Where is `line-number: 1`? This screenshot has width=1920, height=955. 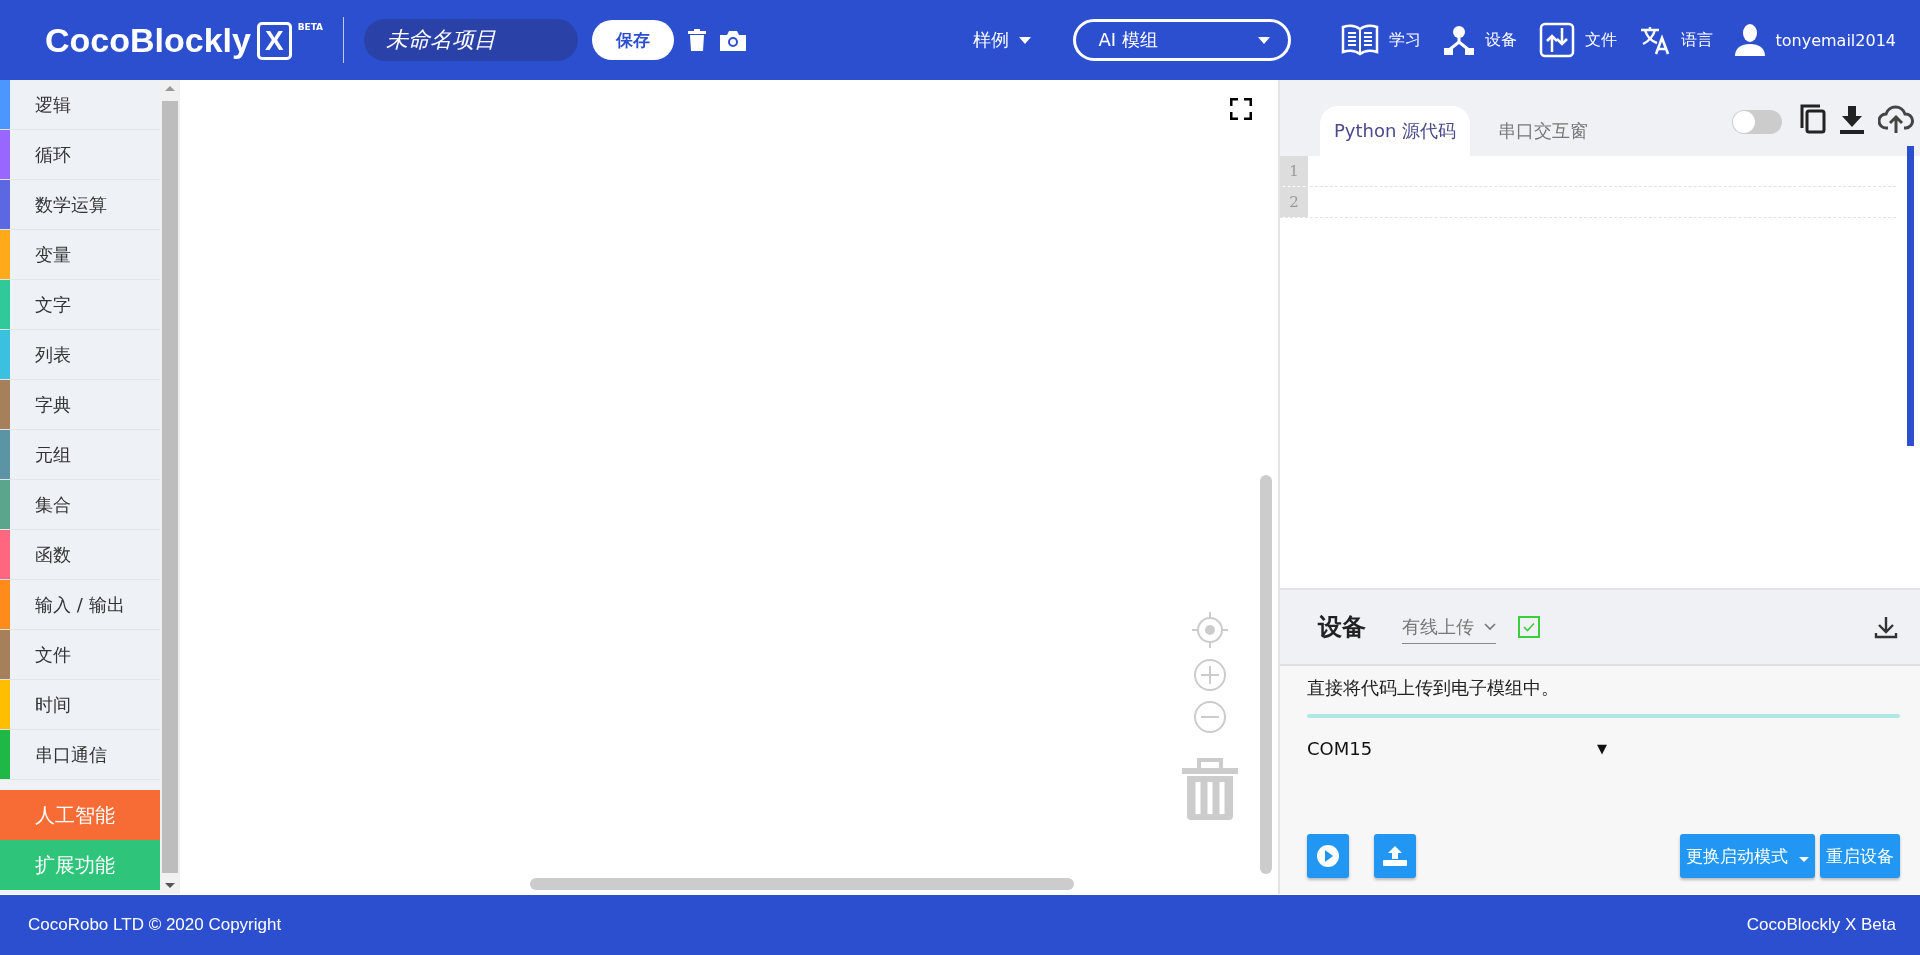 line-number: 1 is located at coordinates (1294, 171).